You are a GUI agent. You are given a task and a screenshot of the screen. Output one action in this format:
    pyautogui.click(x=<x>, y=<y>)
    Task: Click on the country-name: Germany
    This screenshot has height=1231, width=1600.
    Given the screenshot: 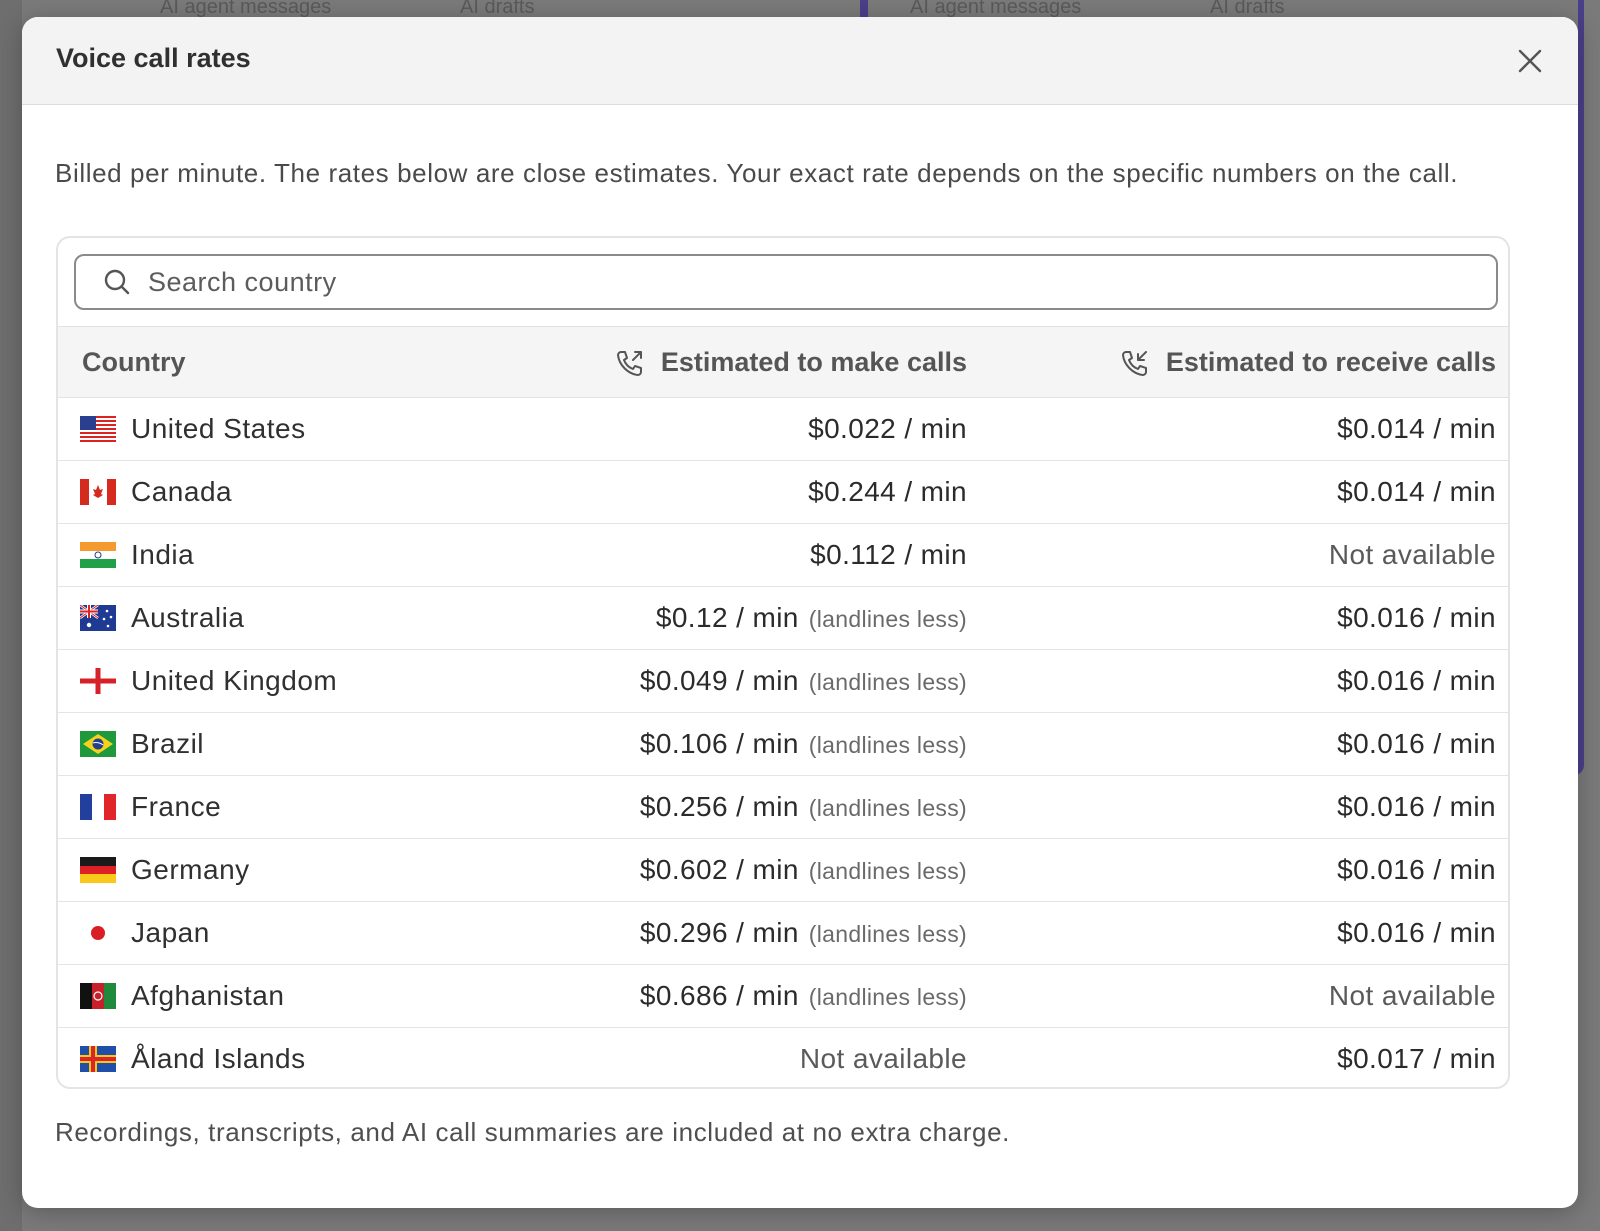 What is the action you would take?
    pyautogui.click(x=190, y=869)
    